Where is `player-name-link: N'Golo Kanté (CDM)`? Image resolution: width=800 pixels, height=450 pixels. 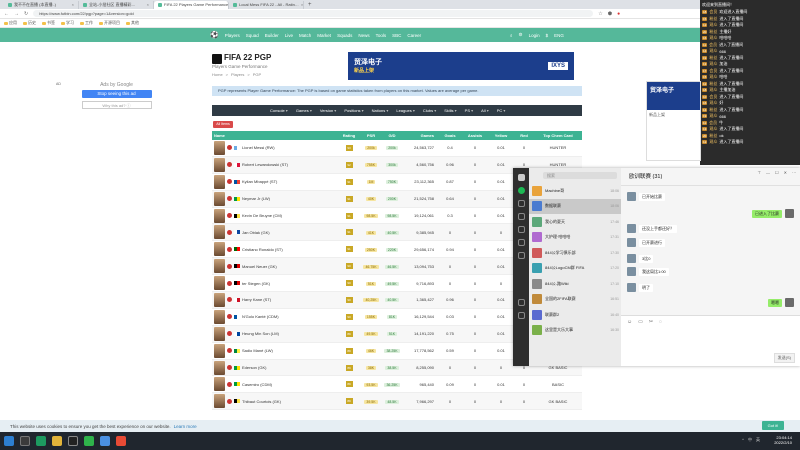 player-name-link: N'Golo Kanté (CDM) is located at coordinates (260, 316).